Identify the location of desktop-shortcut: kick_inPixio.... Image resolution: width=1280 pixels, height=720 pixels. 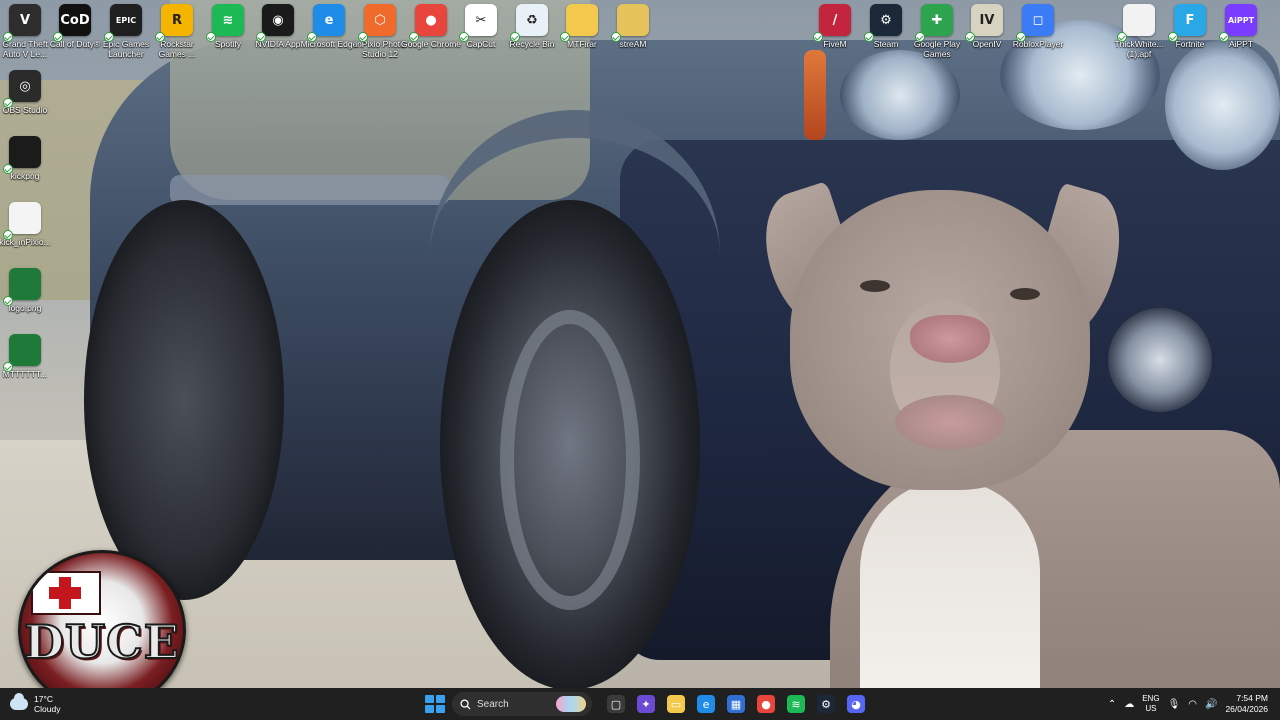
(25, 232).